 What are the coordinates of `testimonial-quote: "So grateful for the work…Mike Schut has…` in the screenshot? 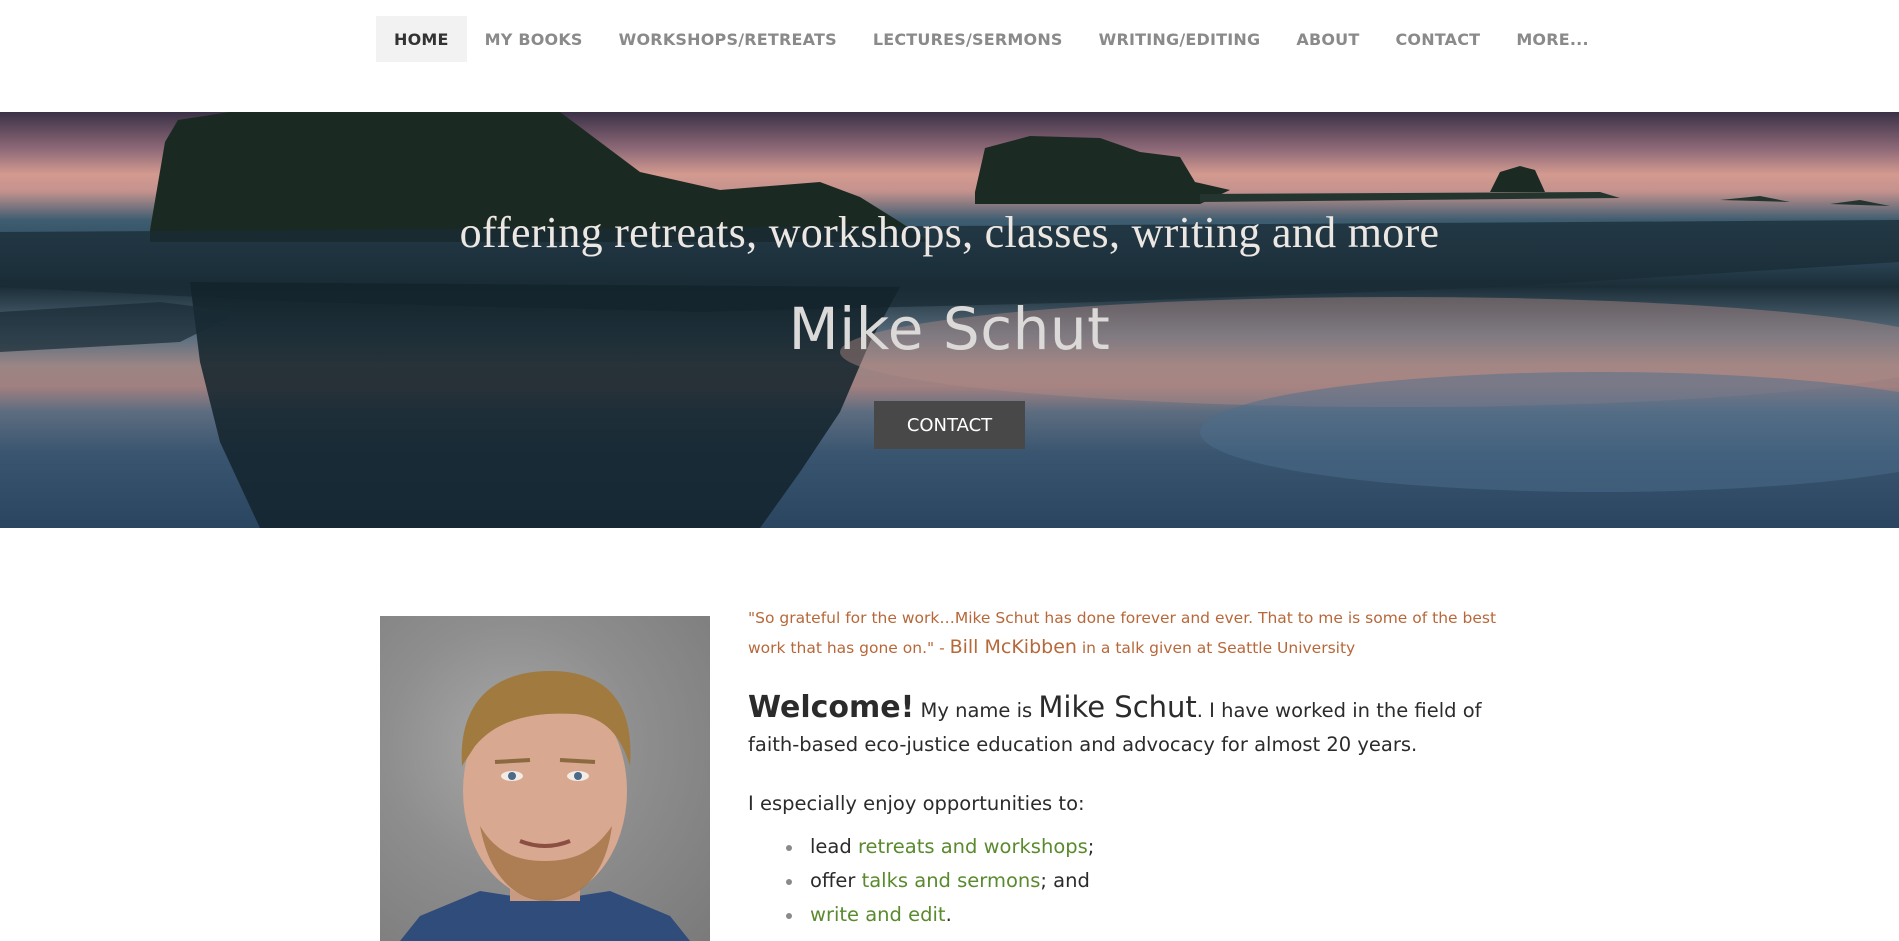 It's located at (1128, 633).